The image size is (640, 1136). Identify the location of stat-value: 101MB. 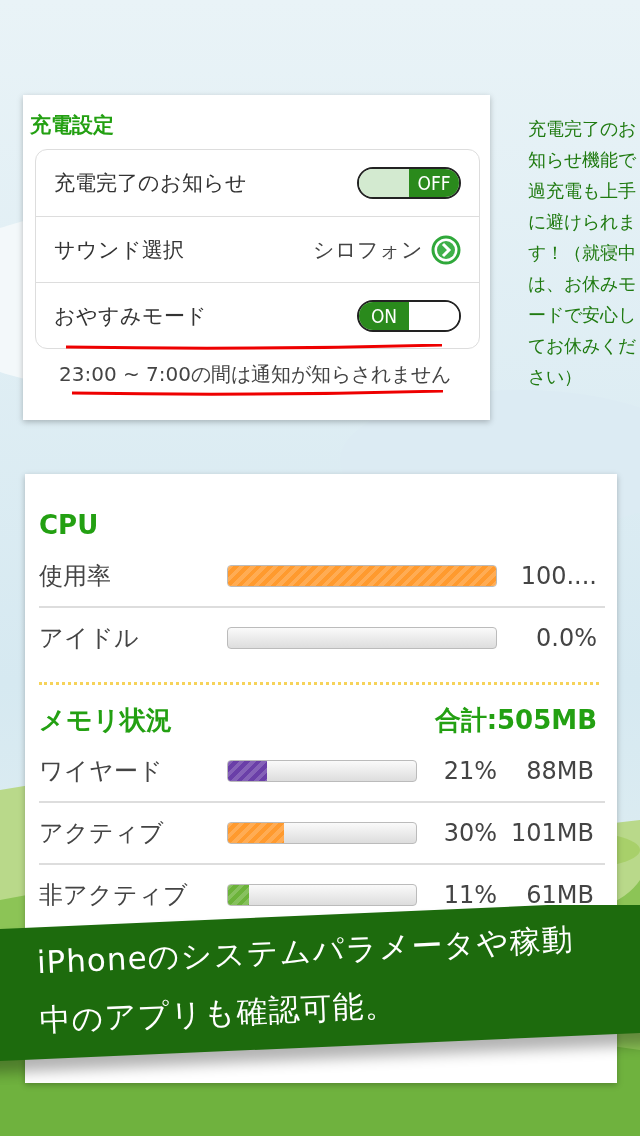
(552, 833).